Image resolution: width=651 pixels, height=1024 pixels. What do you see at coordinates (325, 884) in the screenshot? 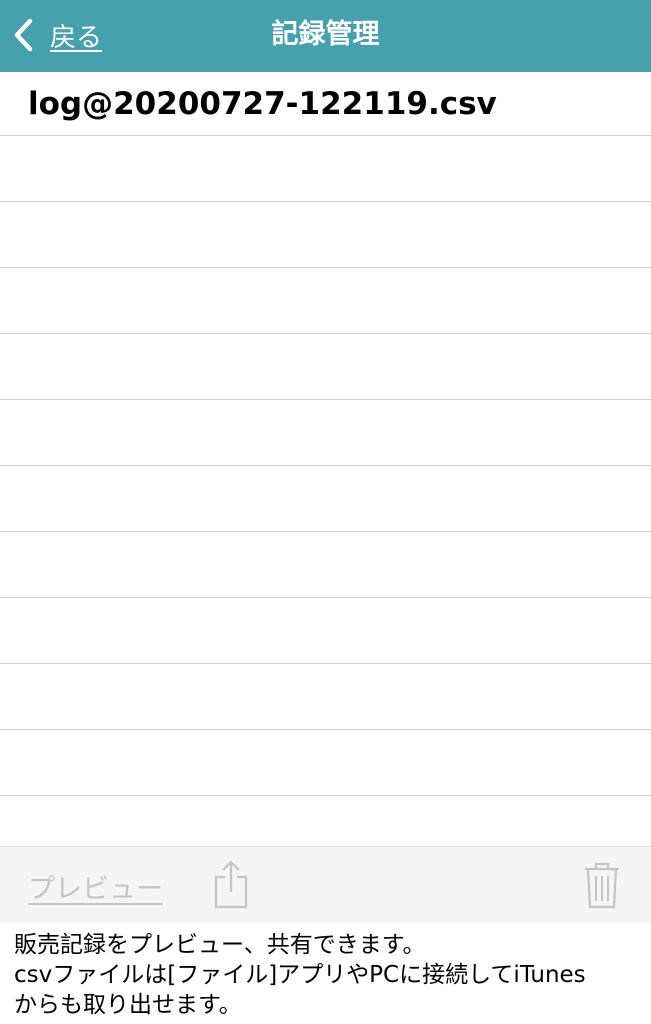
I see `bottom-toolbar: プレビュー` at bounding box center [325, 884].